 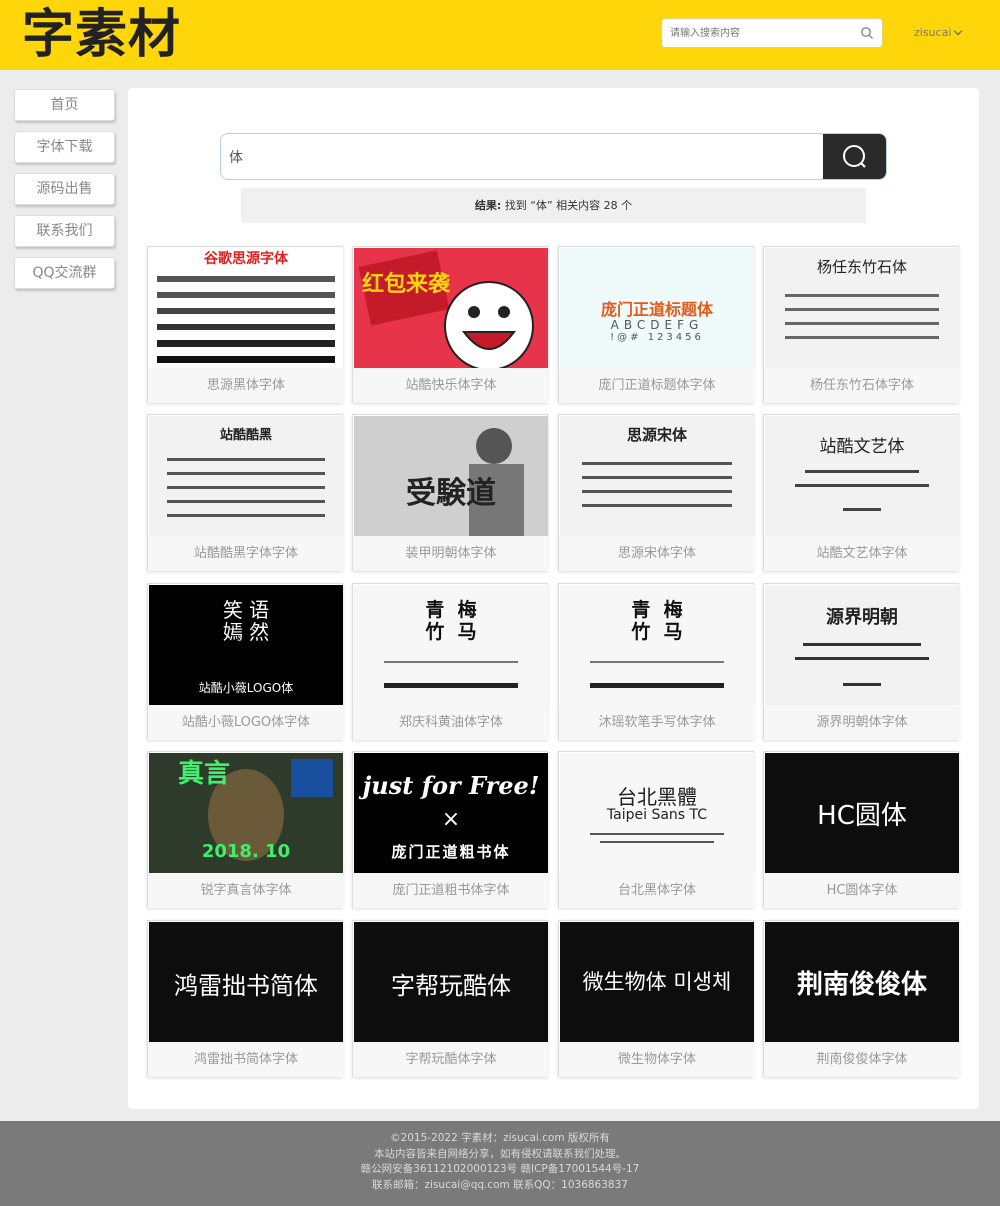 I want to click on font-card-title: 站酷酷黑字体字体, so click(x=246, y=553).